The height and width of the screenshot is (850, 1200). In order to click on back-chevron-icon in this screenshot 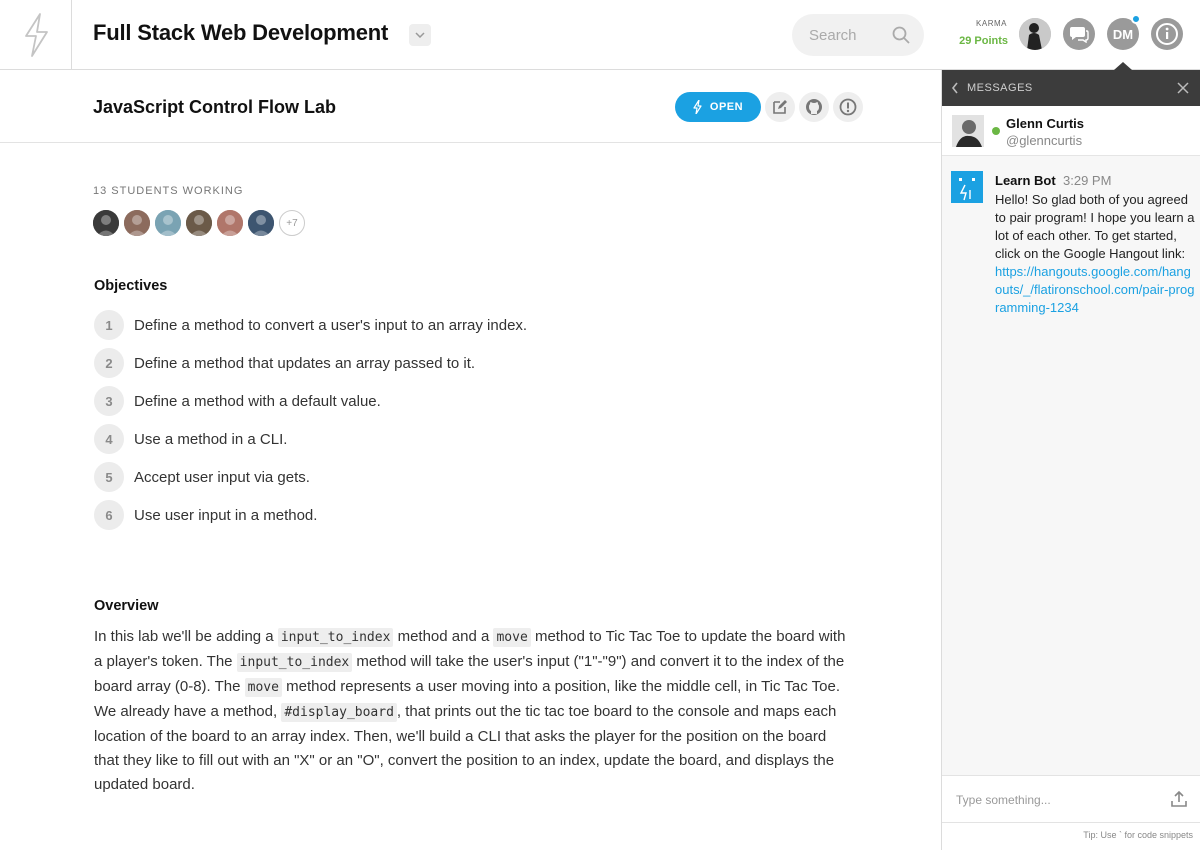, I will do `click(955, 90)`.